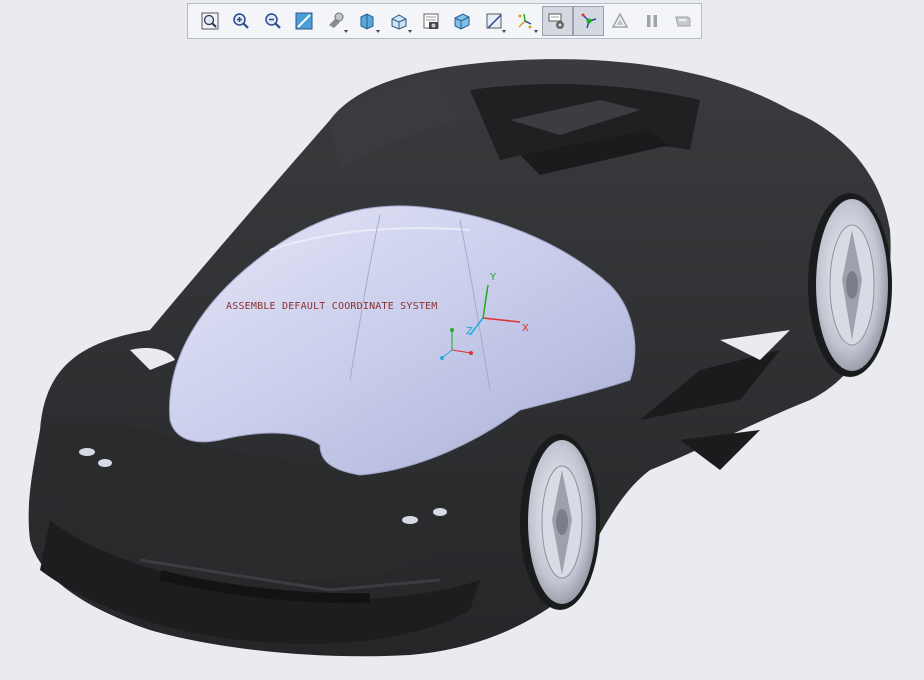 This screenshot has width=924, height=680. Describe the element at coordinates (493, 277) in the screenshot. I see `axis-label-y: Y` at that location.